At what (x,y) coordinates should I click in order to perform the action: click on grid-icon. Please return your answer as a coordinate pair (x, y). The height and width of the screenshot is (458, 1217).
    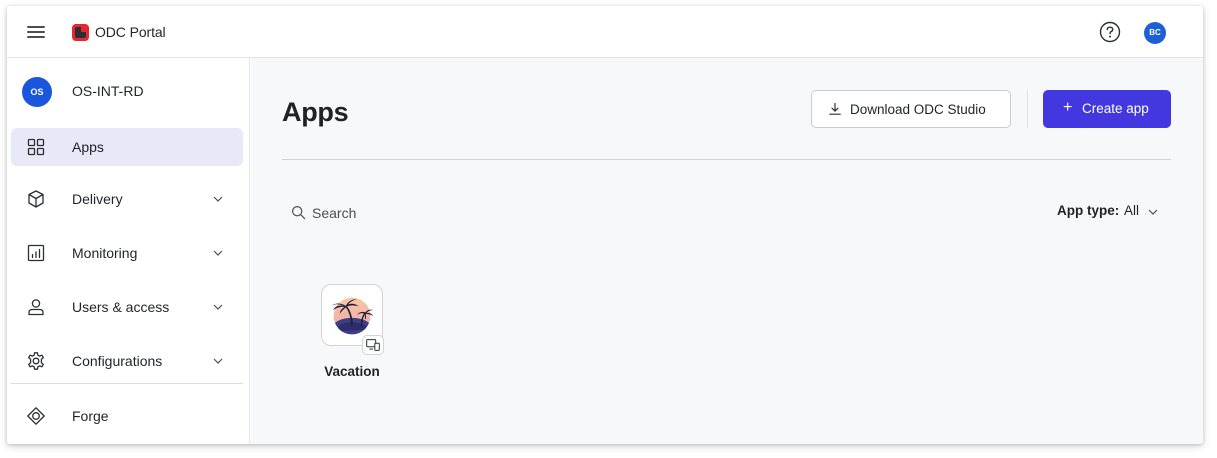
    Looking at the image, I should click on (36, 147).